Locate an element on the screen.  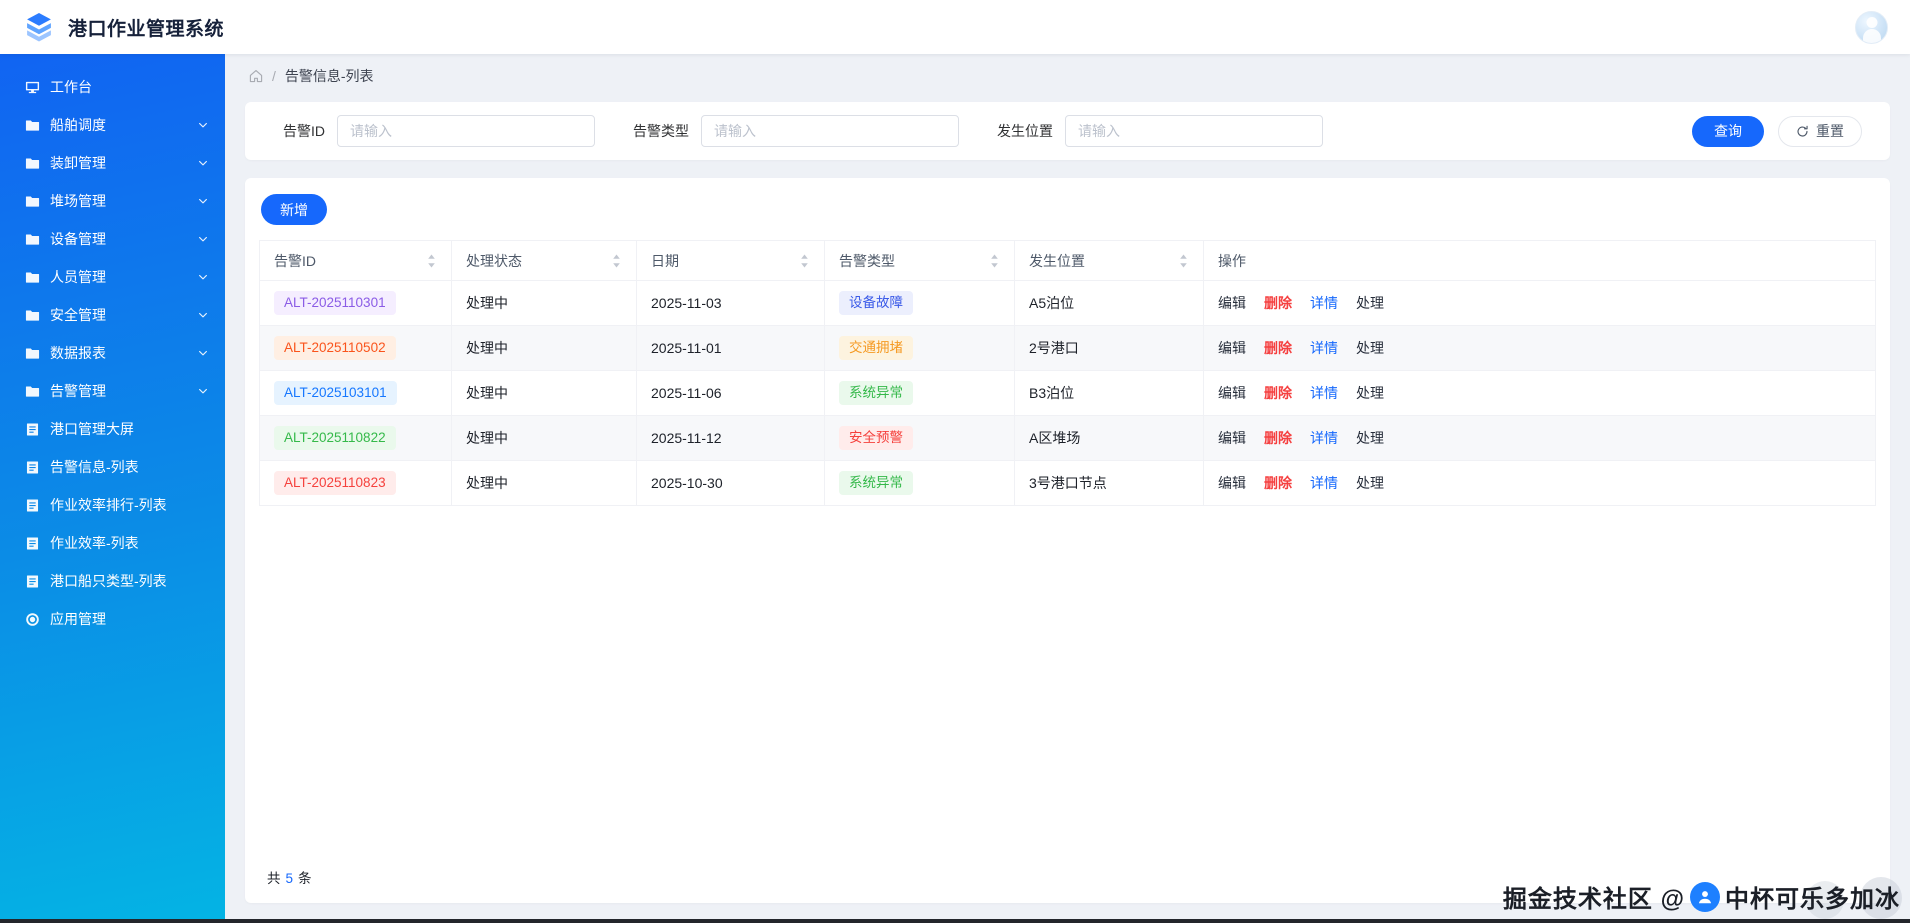
breadcrumb: / 告警信息-列表 is located at coordinates (1067, 76).